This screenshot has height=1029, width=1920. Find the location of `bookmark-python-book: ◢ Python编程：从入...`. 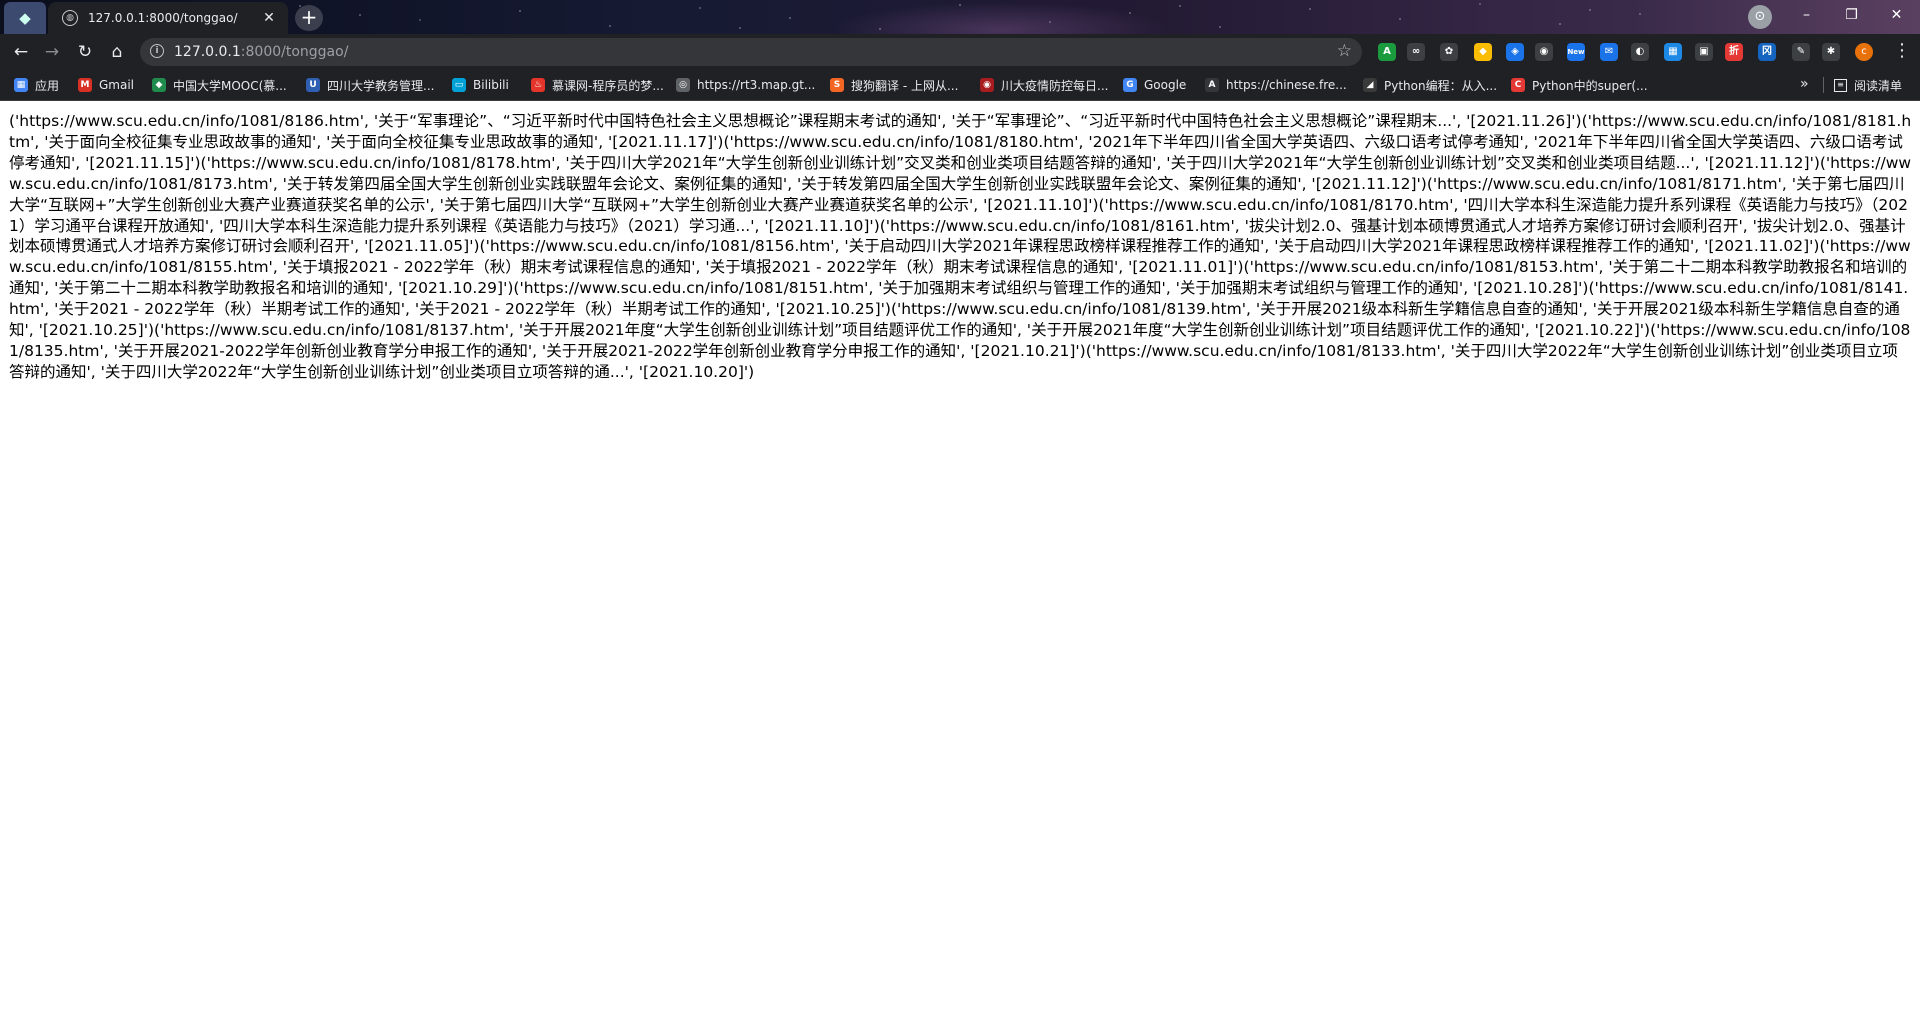

bookmark-python-book: ◢ Python编程：从入... is located at coordinates (1430, 85).